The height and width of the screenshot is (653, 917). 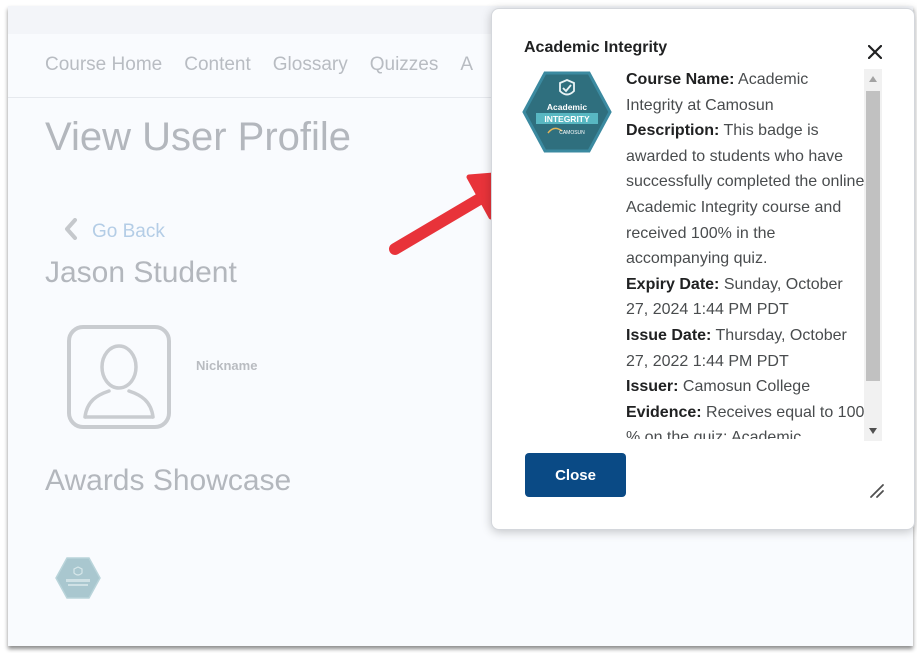 I want to click on nav-course-home: Course Home, so click(x=103, y=65).